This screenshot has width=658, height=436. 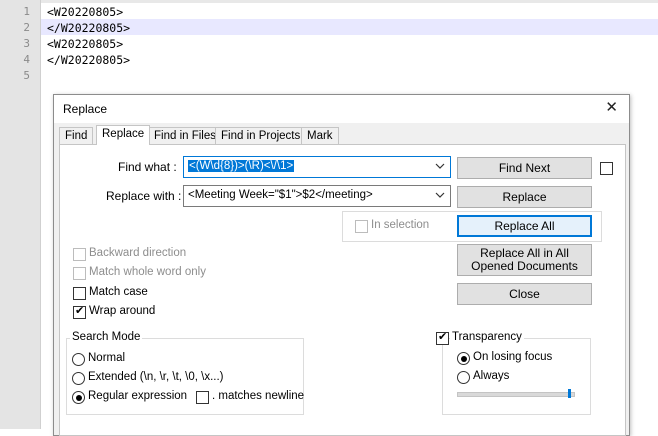 What do you see at coordinates (463, 377) in the screenshot?
I see `always-radio` at bounding box center [463, 377].